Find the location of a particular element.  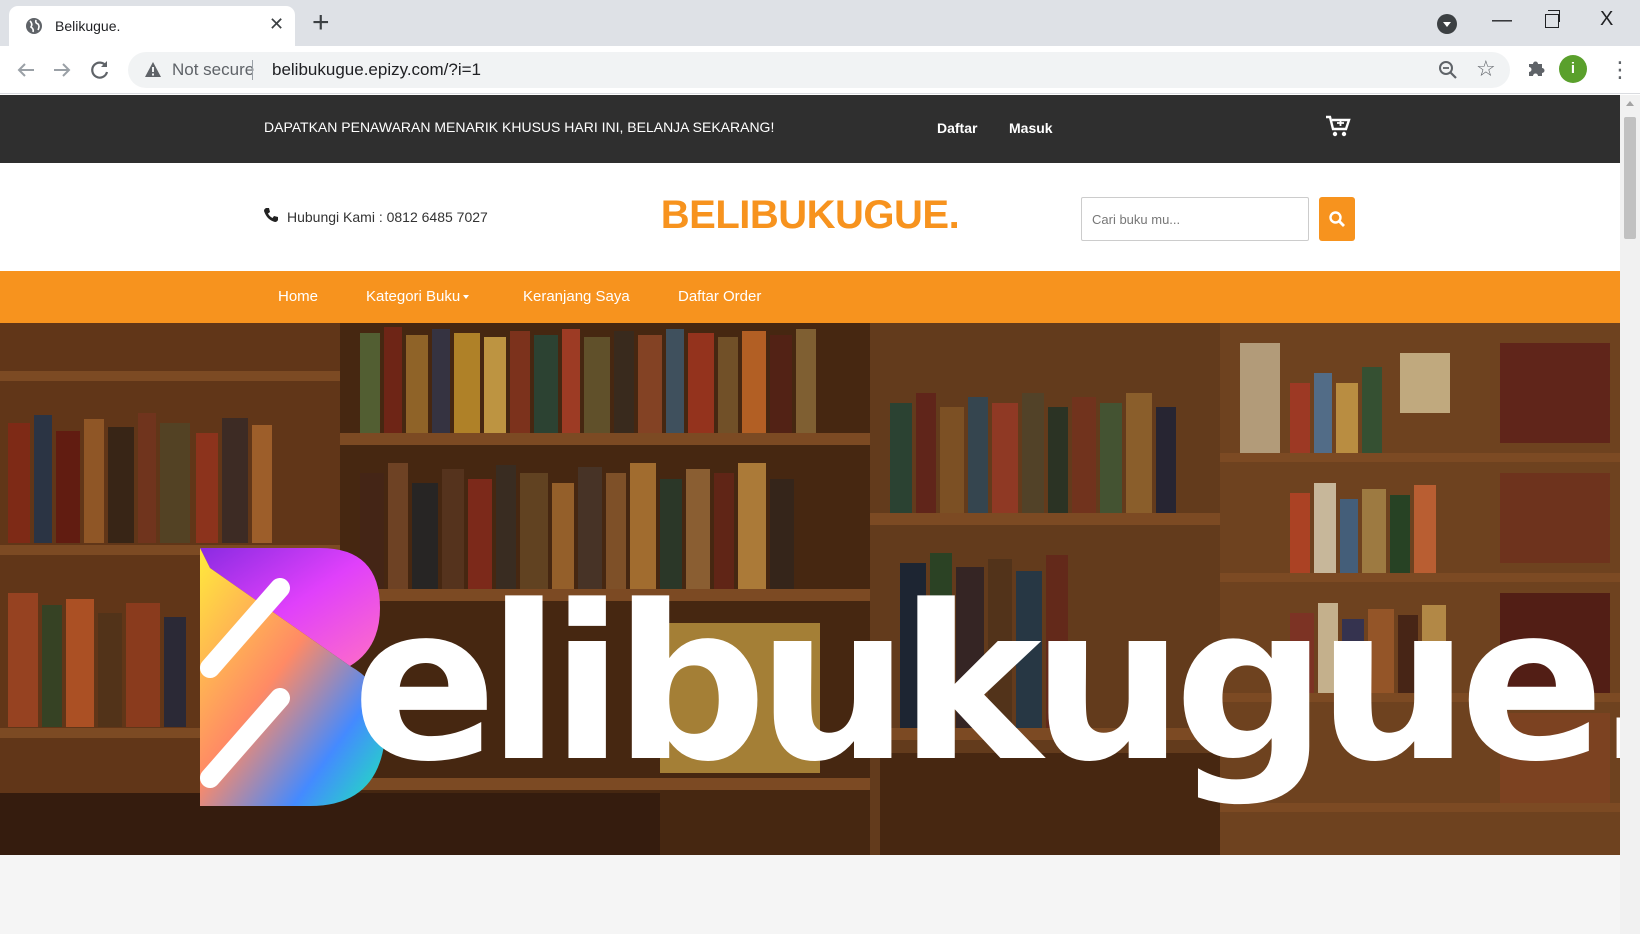

reload-icon is located at coordinates (100, 70).